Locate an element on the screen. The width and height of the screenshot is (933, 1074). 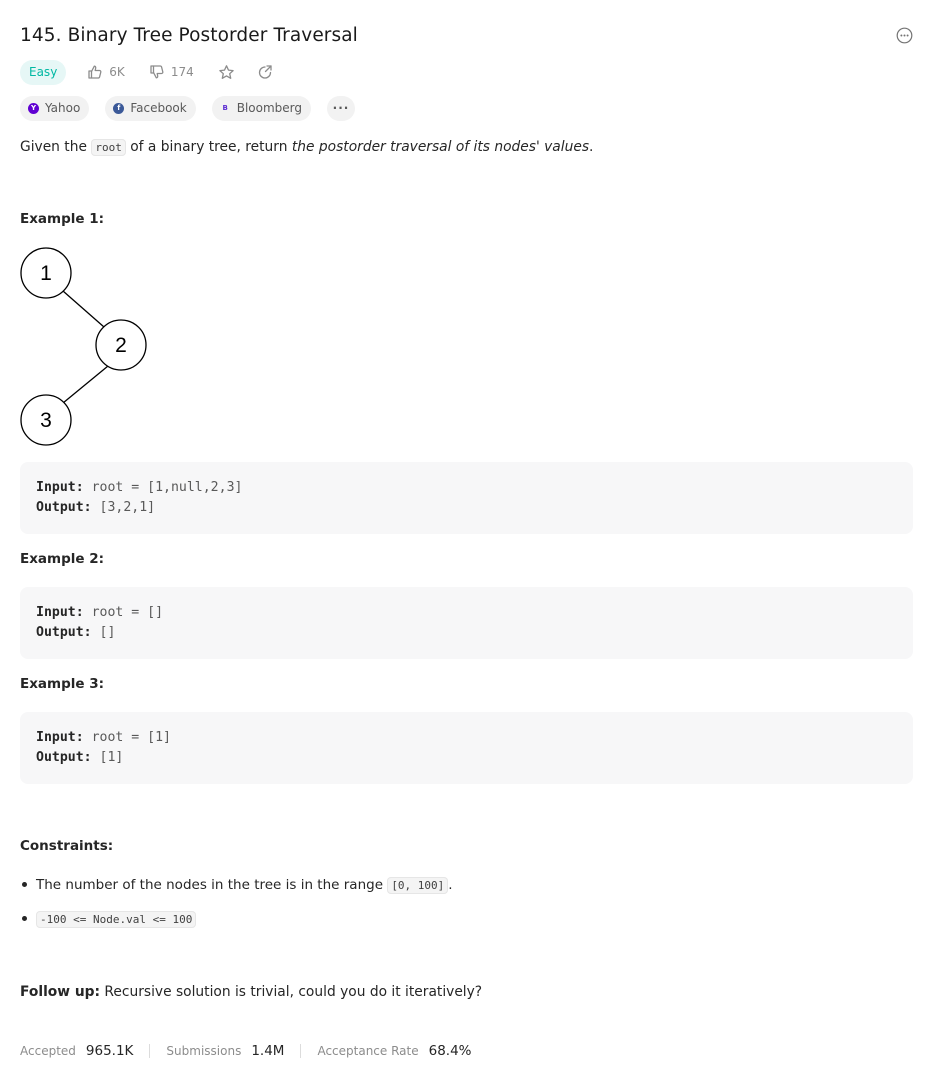
constraints-heading: Constraints: is located at coordinates (67, 846).